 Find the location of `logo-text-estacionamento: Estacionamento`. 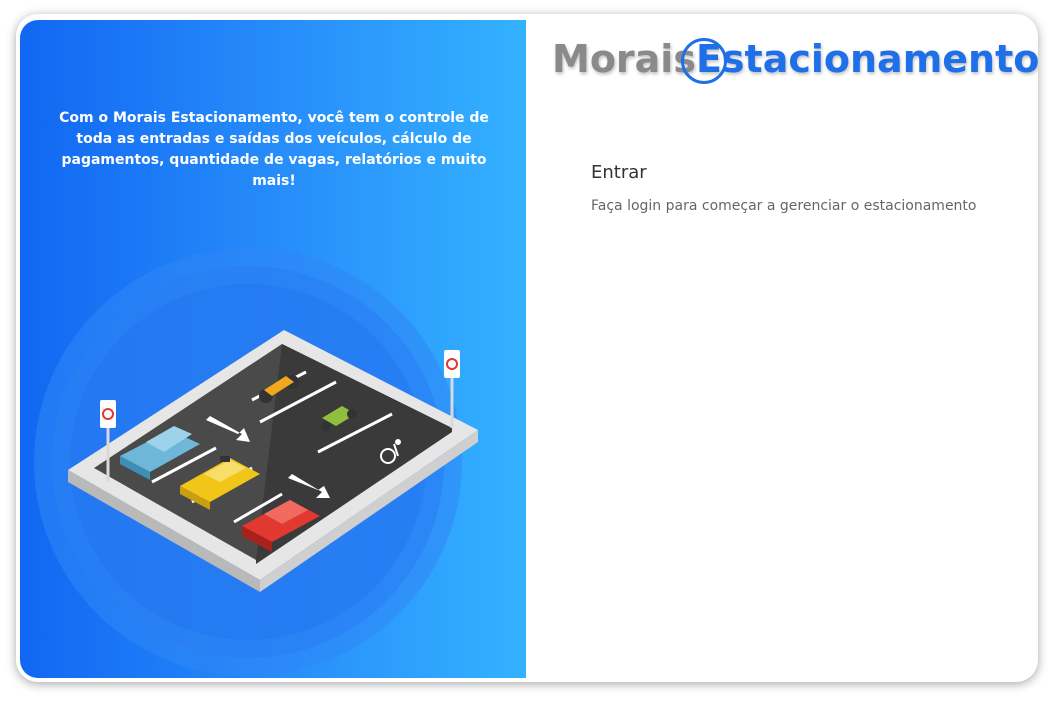

logo-text-estacionamento: Estacionamento is located at coordinates (866, 59).